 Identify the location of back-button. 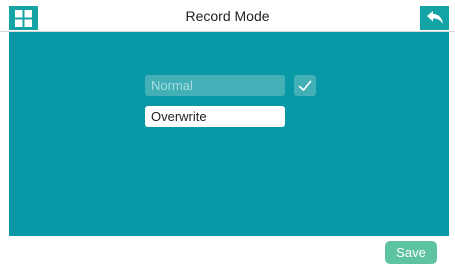
(434, 18).